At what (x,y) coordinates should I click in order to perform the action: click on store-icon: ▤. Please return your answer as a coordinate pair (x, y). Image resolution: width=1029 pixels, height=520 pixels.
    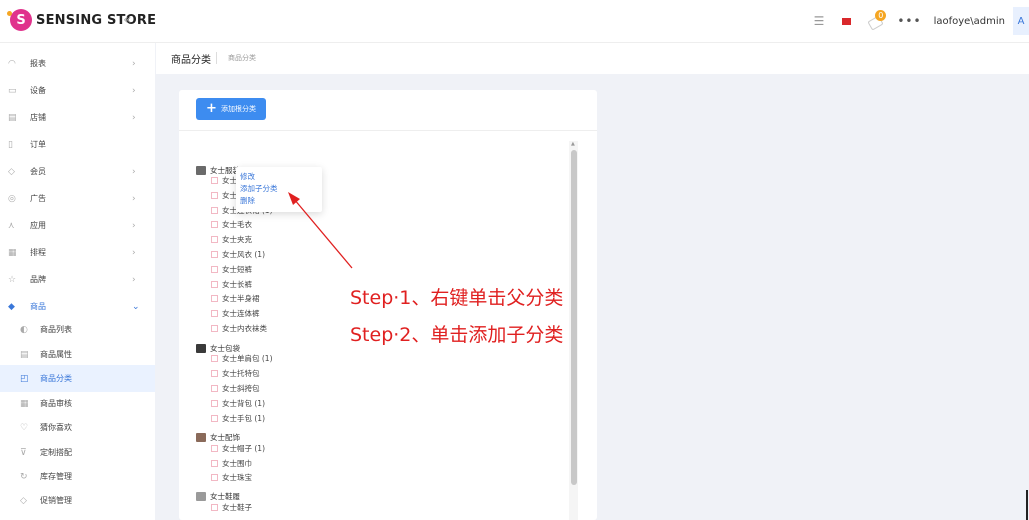
    Looking at the image, I should click on (12, 117).